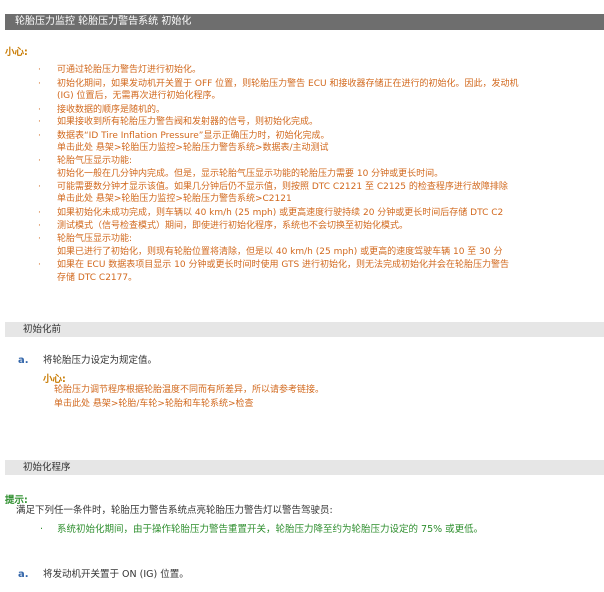 The height and width of the screenshot is (592, 604). I want to click on caution-line: 可通过轮胎压力警告灯进行初始化。, so click(129, 70).